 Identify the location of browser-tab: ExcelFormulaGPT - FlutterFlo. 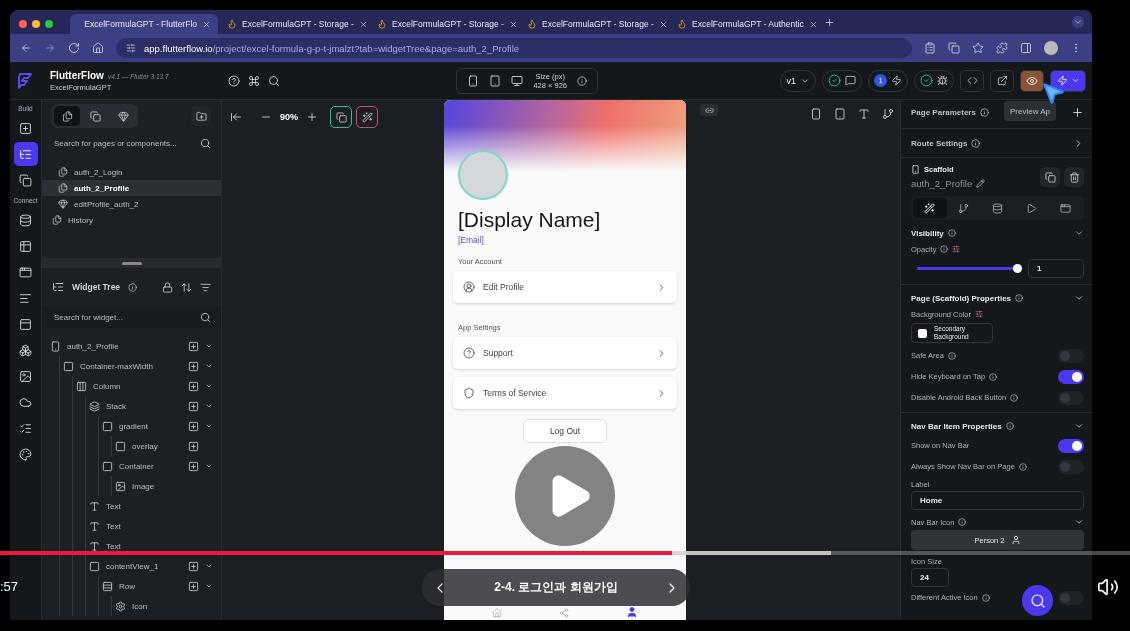
(144, 24).